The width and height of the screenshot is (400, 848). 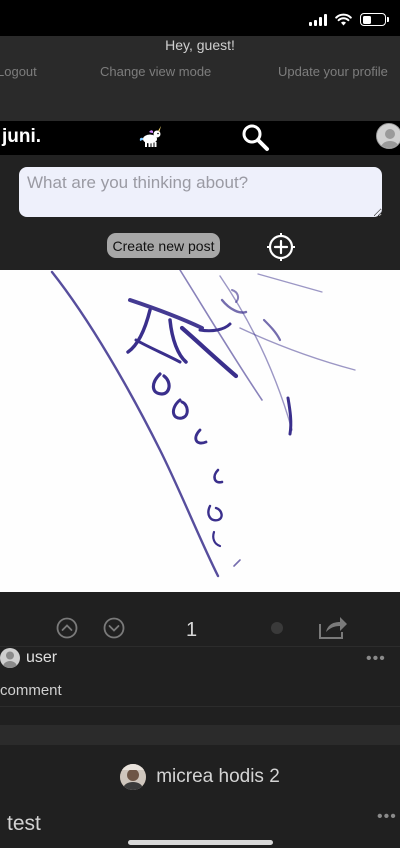 I want to click on post-text: test, so click(x=24, y=823).